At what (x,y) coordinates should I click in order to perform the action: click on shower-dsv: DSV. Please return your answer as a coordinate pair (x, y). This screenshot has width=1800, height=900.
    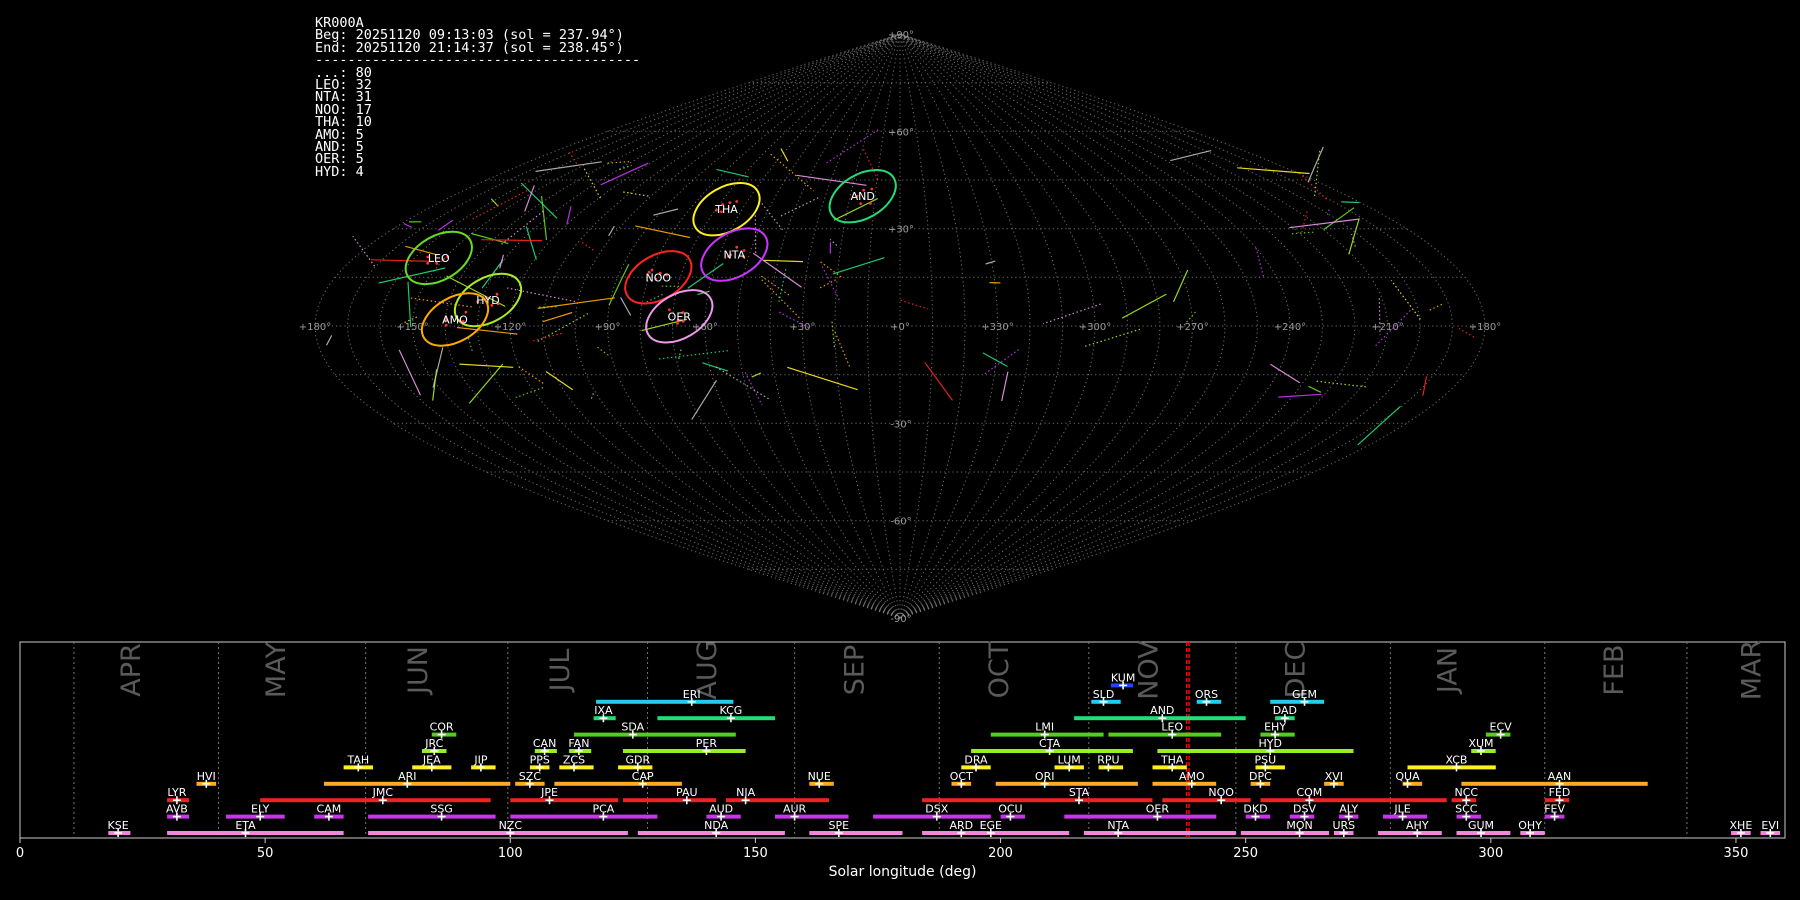
    Looking at the image, I should click on (1302, 812).